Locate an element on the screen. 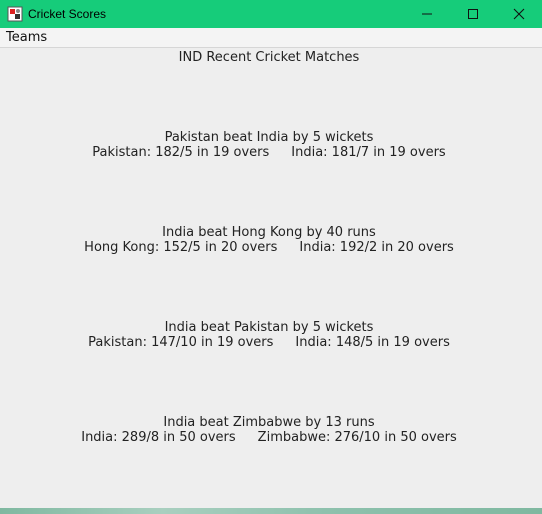 Image resolution: width=542 pixels, height=514 pixels. maximize-icon is located at coordinates (473, 14).